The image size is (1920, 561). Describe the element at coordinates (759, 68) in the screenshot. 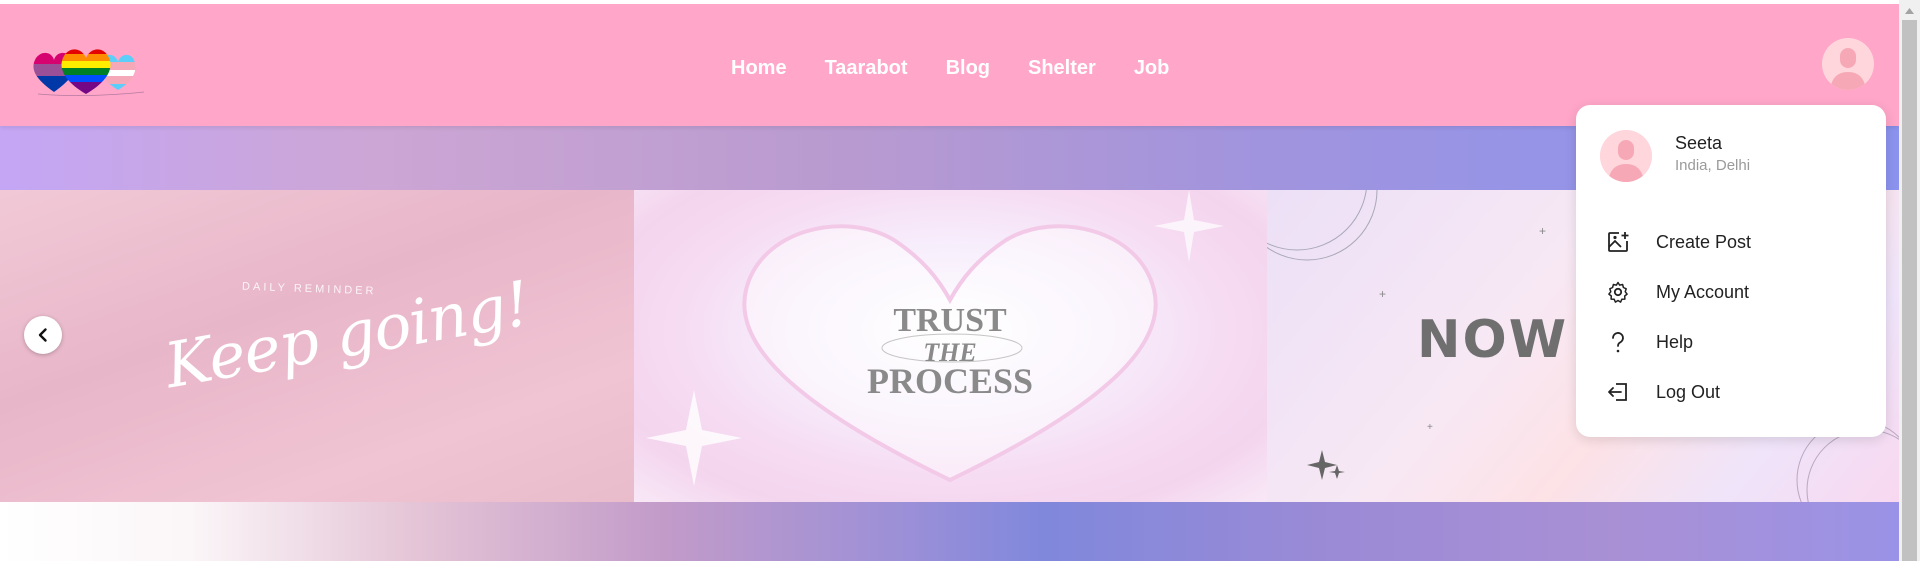

I see `nav-home: Home` at that location.